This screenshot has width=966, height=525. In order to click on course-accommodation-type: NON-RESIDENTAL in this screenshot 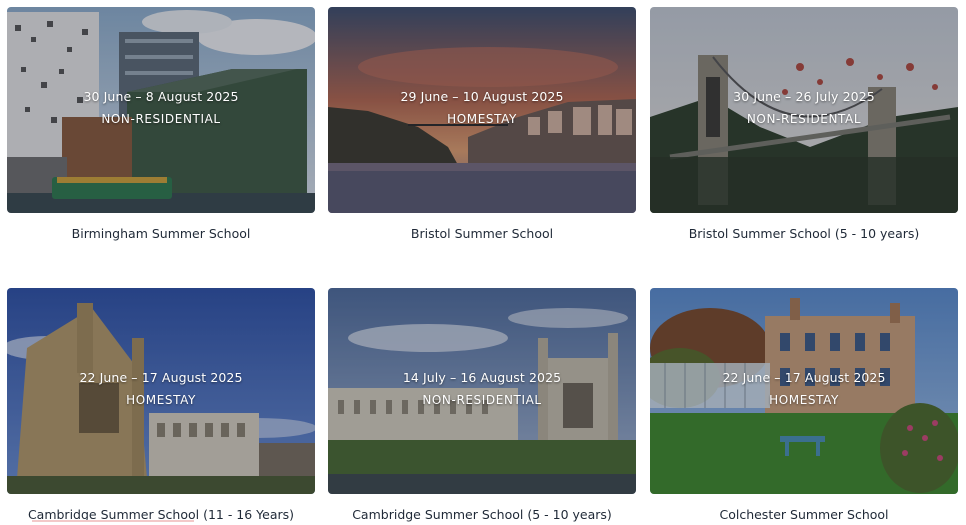, I will do `click(804, 119)`.